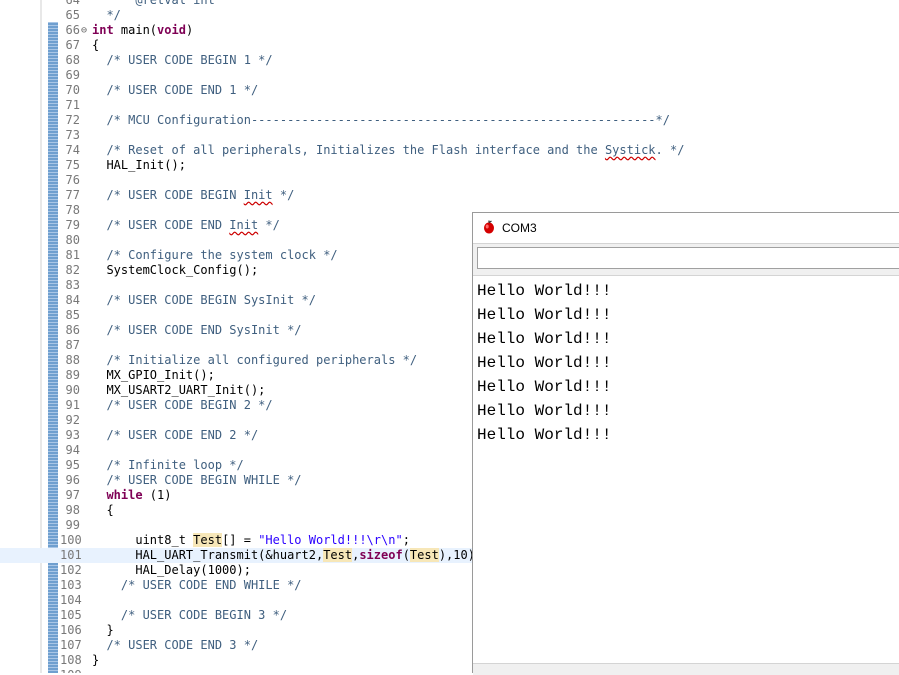 The image size is (899, 675). What do you see at coordinates (72, 15) in the screenshot?
I see `line-number: 65` at bounding box center [72, 15].